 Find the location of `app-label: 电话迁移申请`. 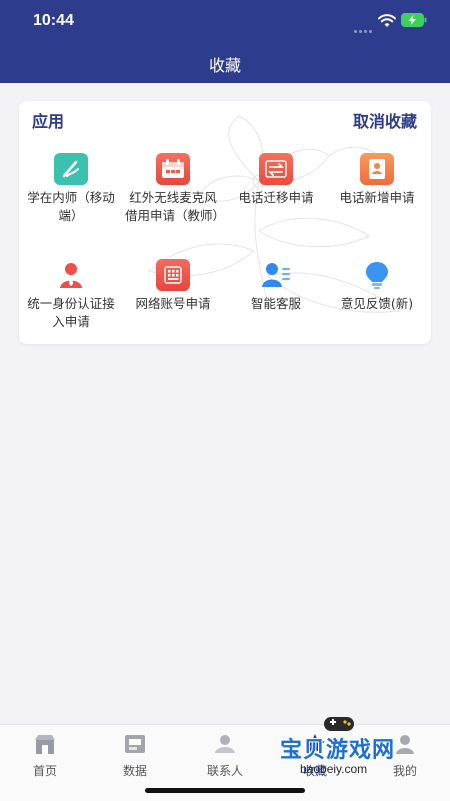

app-label: 电话迁移申请 is located at coordinates (276, 197).